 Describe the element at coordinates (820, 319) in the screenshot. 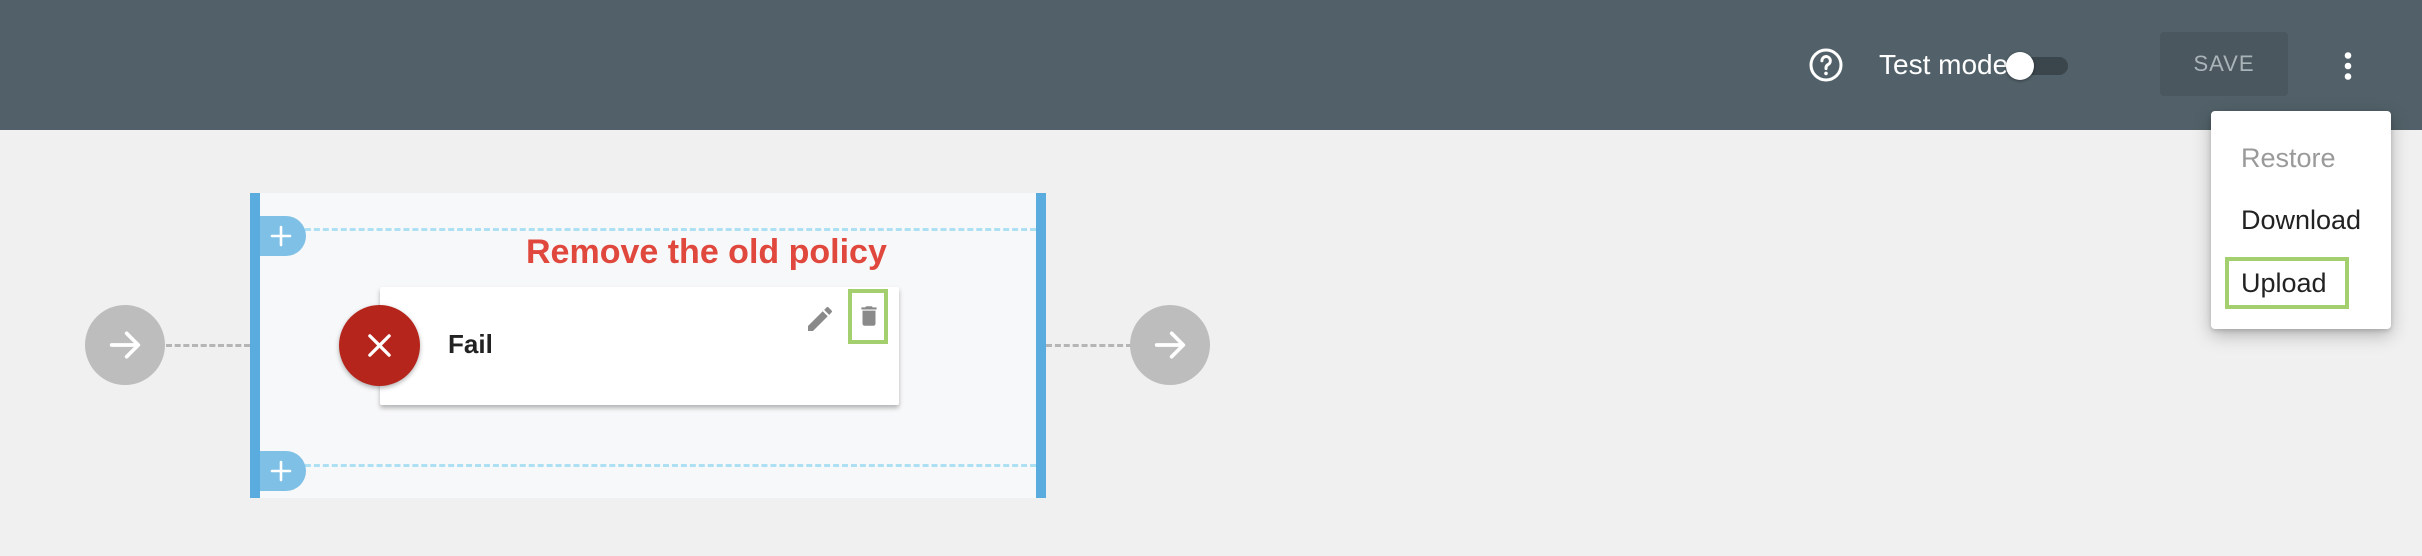

I see `pencil-icon` at that location.